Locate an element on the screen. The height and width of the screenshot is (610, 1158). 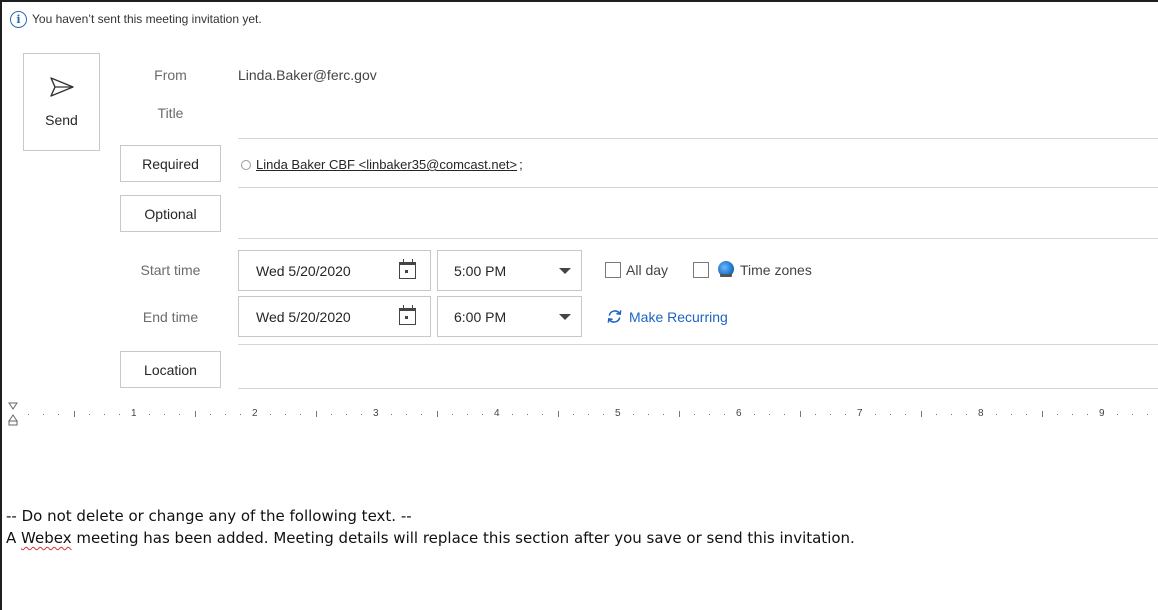
required-underline is located at coordinates (698, 187).